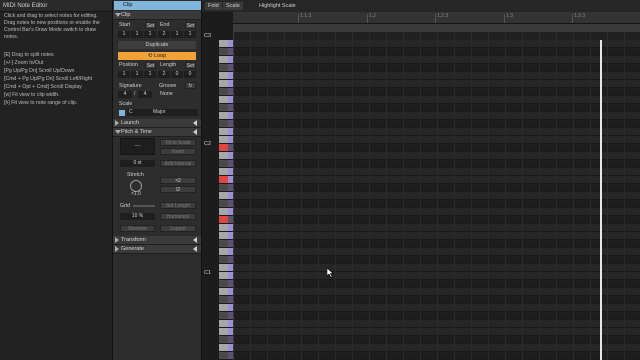 The width and height of the screenshot is (640, 360). I want to click on grid-label: Grid, so click(125, 206).